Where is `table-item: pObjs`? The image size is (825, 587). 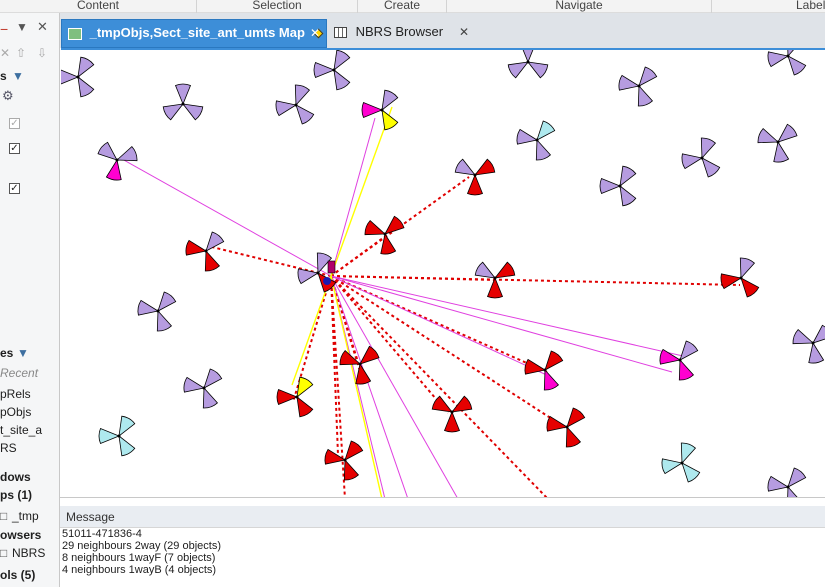
table-item: pObjs is located at coordinates (15, 412).